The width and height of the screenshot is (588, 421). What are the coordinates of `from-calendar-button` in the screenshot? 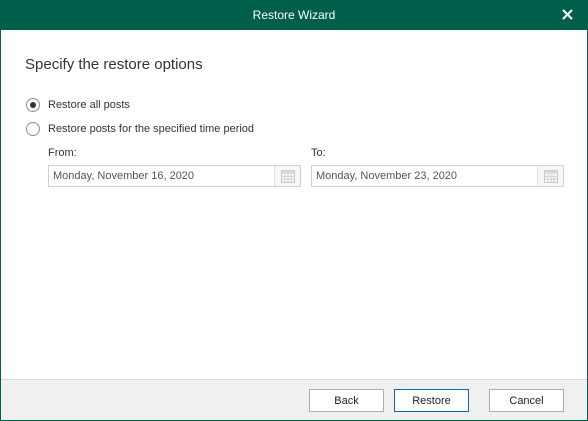 It's located at (287, 176).